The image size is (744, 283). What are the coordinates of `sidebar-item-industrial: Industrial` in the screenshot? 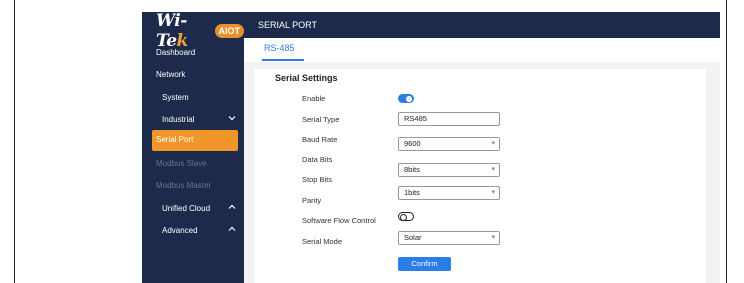 It's located at (193, 120).